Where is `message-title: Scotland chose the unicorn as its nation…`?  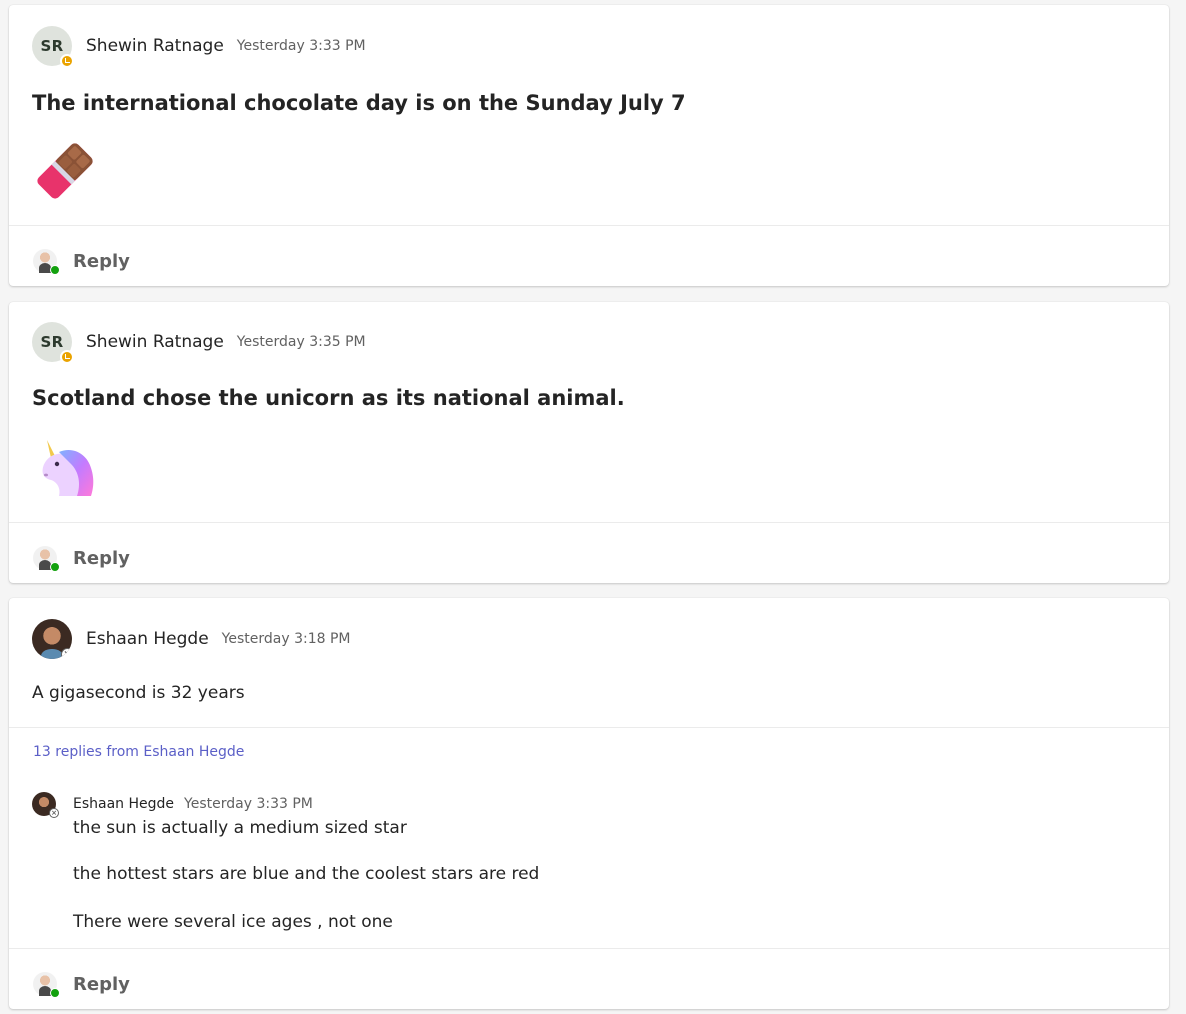 message-title: Scotland chose the unicorn as its nation… is located at coordinates (328, 398).